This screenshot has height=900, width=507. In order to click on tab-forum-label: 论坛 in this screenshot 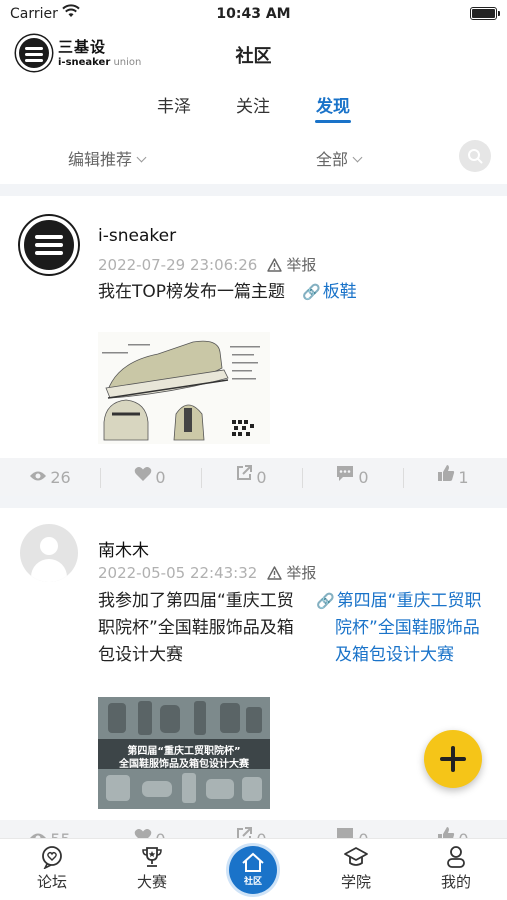, I will do `click(51, 882)`.